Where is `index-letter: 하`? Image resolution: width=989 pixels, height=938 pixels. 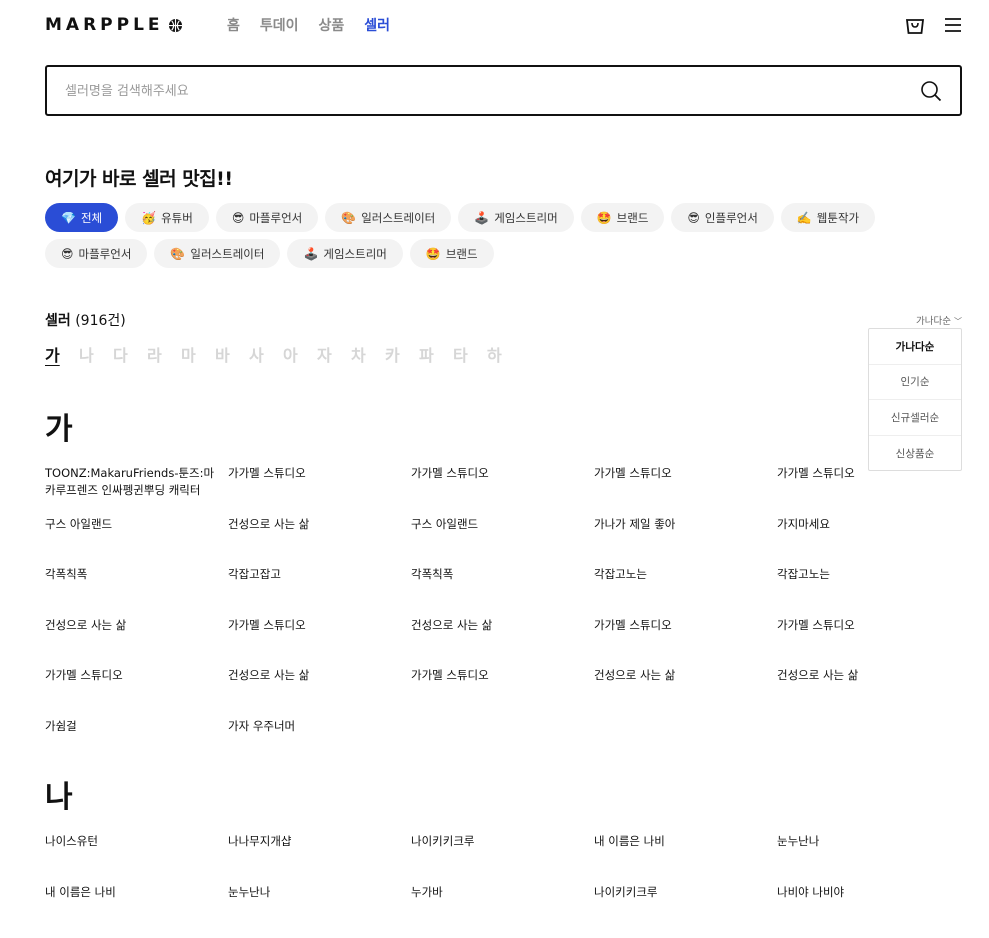
index-letter: 하 is located at coordinates (504, 354).